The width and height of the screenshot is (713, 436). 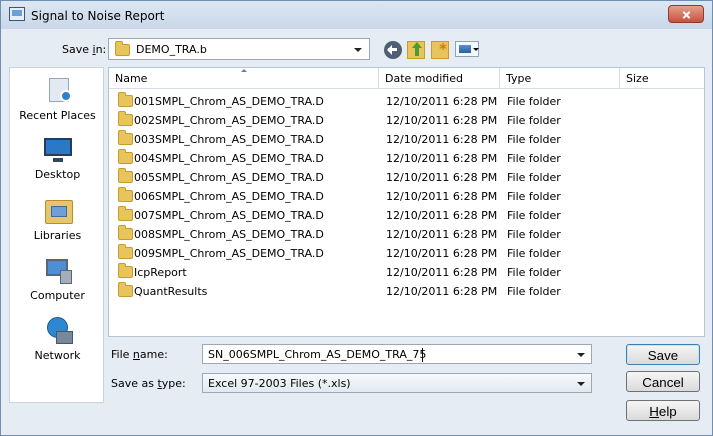 I want to click on column-header-size: Size, so click(x=662, y=78).